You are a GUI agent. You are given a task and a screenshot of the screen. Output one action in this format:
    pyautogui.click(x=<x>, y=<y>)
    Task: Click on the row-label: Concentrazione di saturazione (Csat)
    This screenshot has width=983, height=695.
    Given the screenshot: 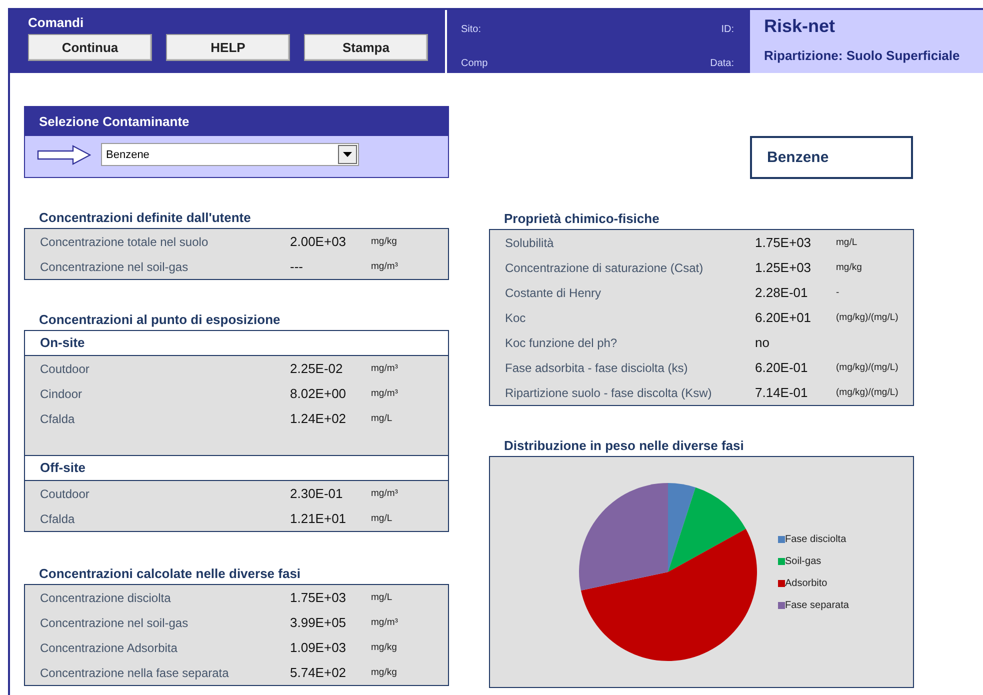 What is the action you would take?
    pyautogui.click(x=604, y=267)
    